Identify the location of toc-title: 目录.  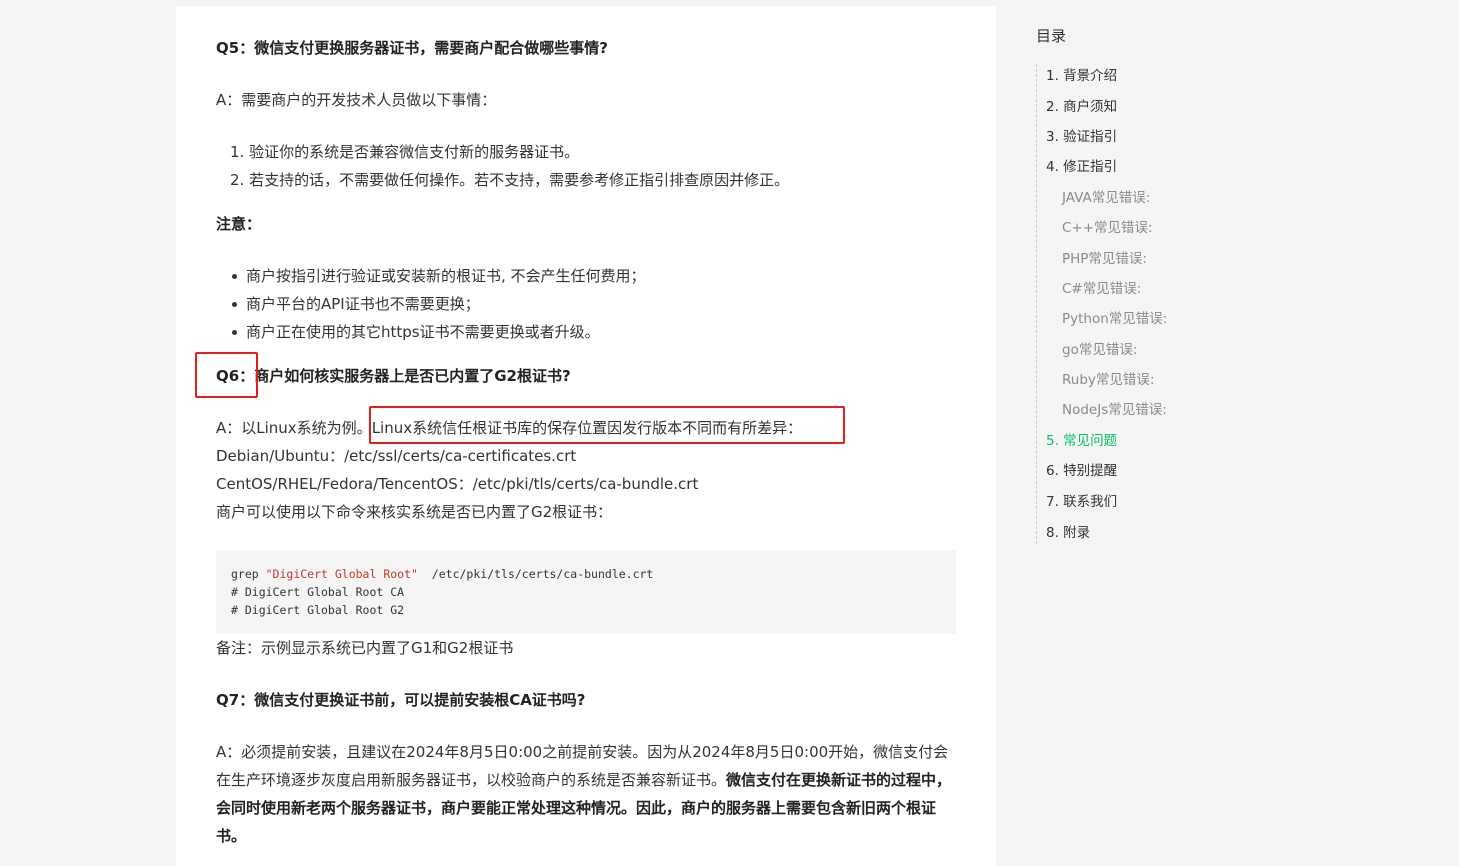
(1051, 36).